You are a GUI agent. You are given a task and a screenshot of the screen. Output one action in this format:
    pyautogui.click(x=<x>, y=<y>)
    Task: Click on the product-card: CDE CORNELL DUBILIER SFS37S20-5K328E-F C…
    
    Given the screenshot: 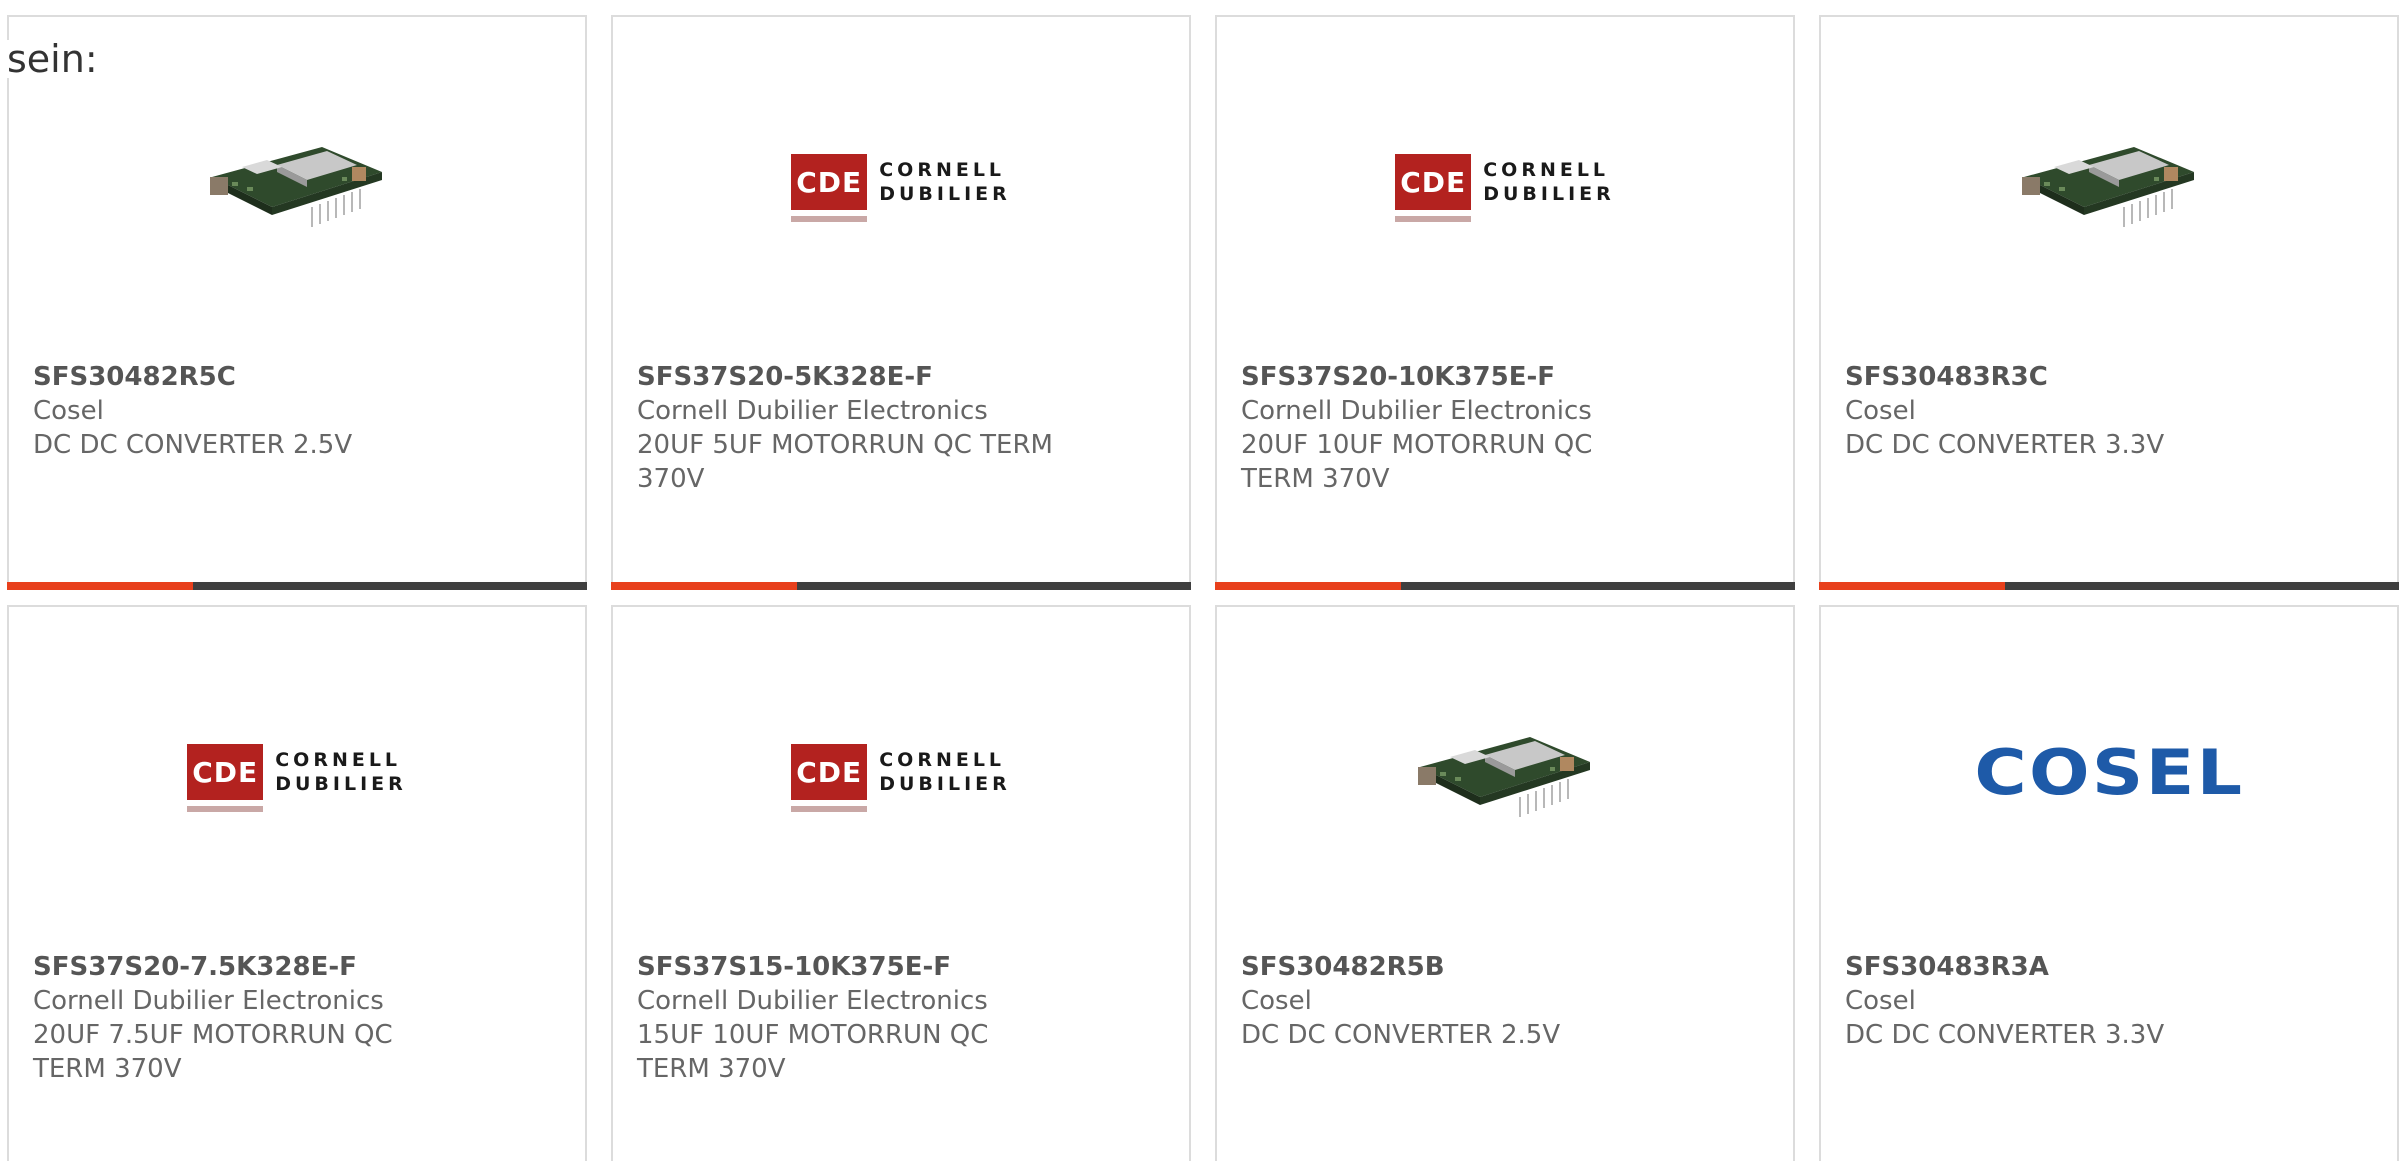 What is the action you would take?
    pyautogui.click(x=901, y=302)
    